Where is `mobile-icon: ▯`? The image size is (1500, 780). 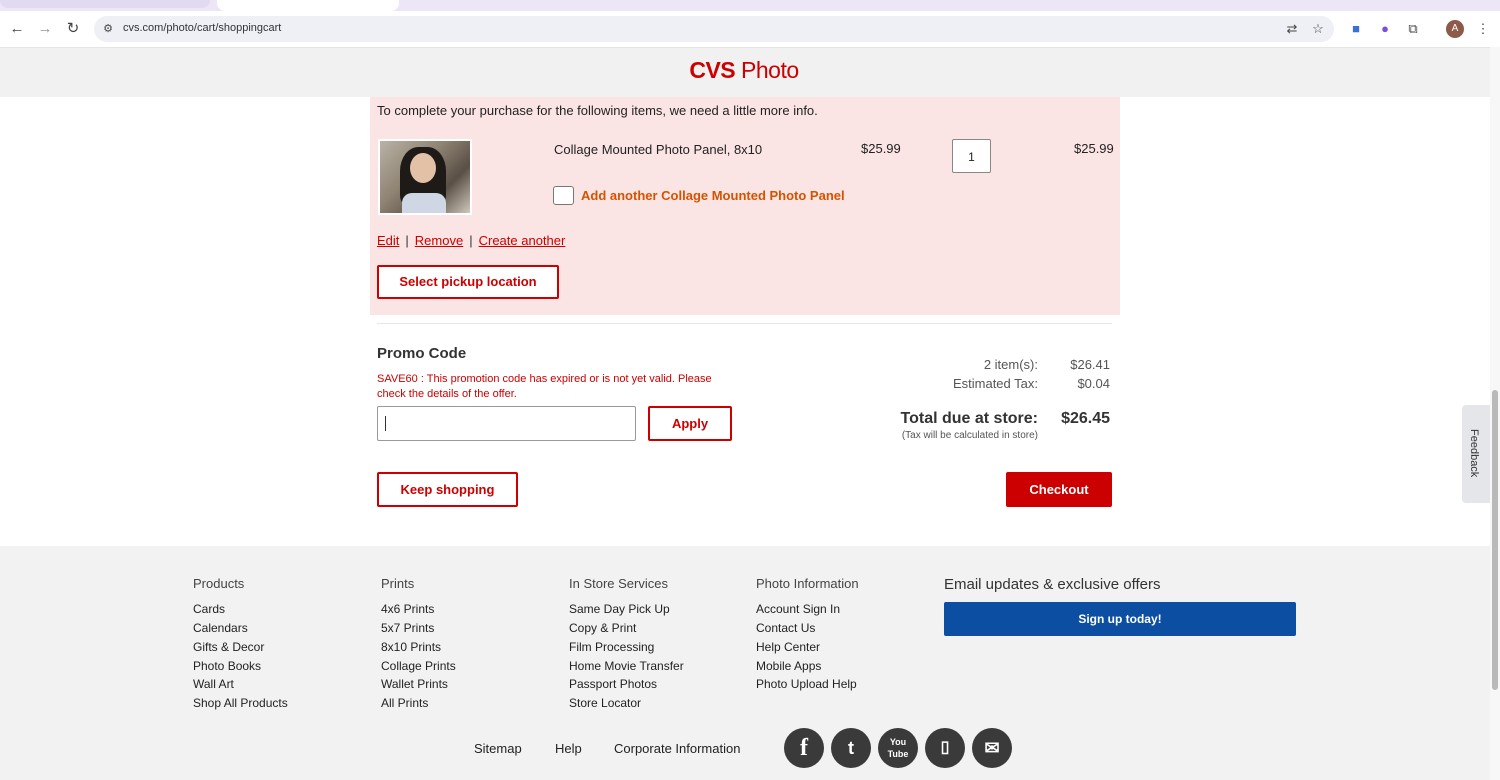 mobile-icon: ▯ is located at coordinates (945, 748).